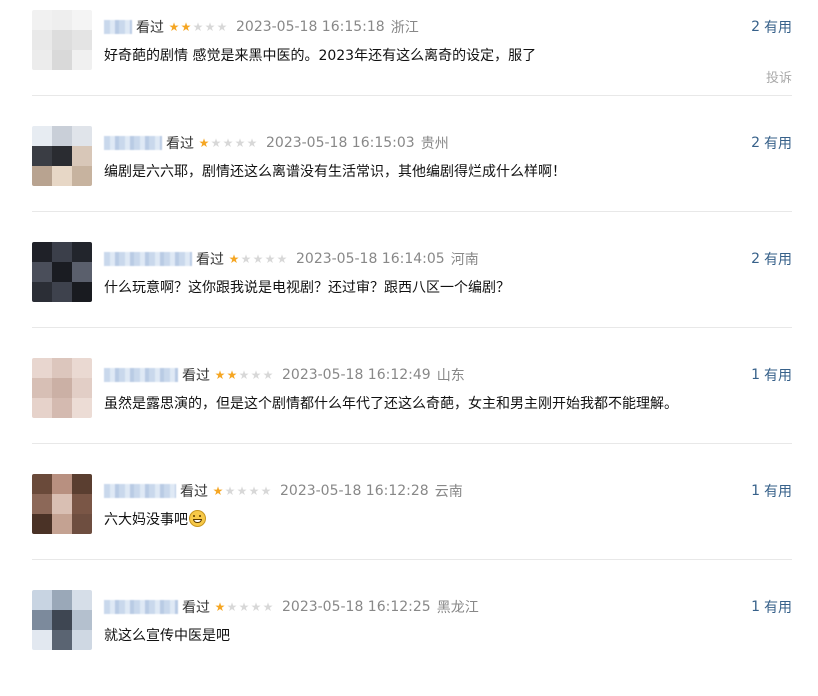 The image size is (818, 696). Describe the element at coordinates (755, 143) in the screenshot. I see `useful-count: 2` at that location.